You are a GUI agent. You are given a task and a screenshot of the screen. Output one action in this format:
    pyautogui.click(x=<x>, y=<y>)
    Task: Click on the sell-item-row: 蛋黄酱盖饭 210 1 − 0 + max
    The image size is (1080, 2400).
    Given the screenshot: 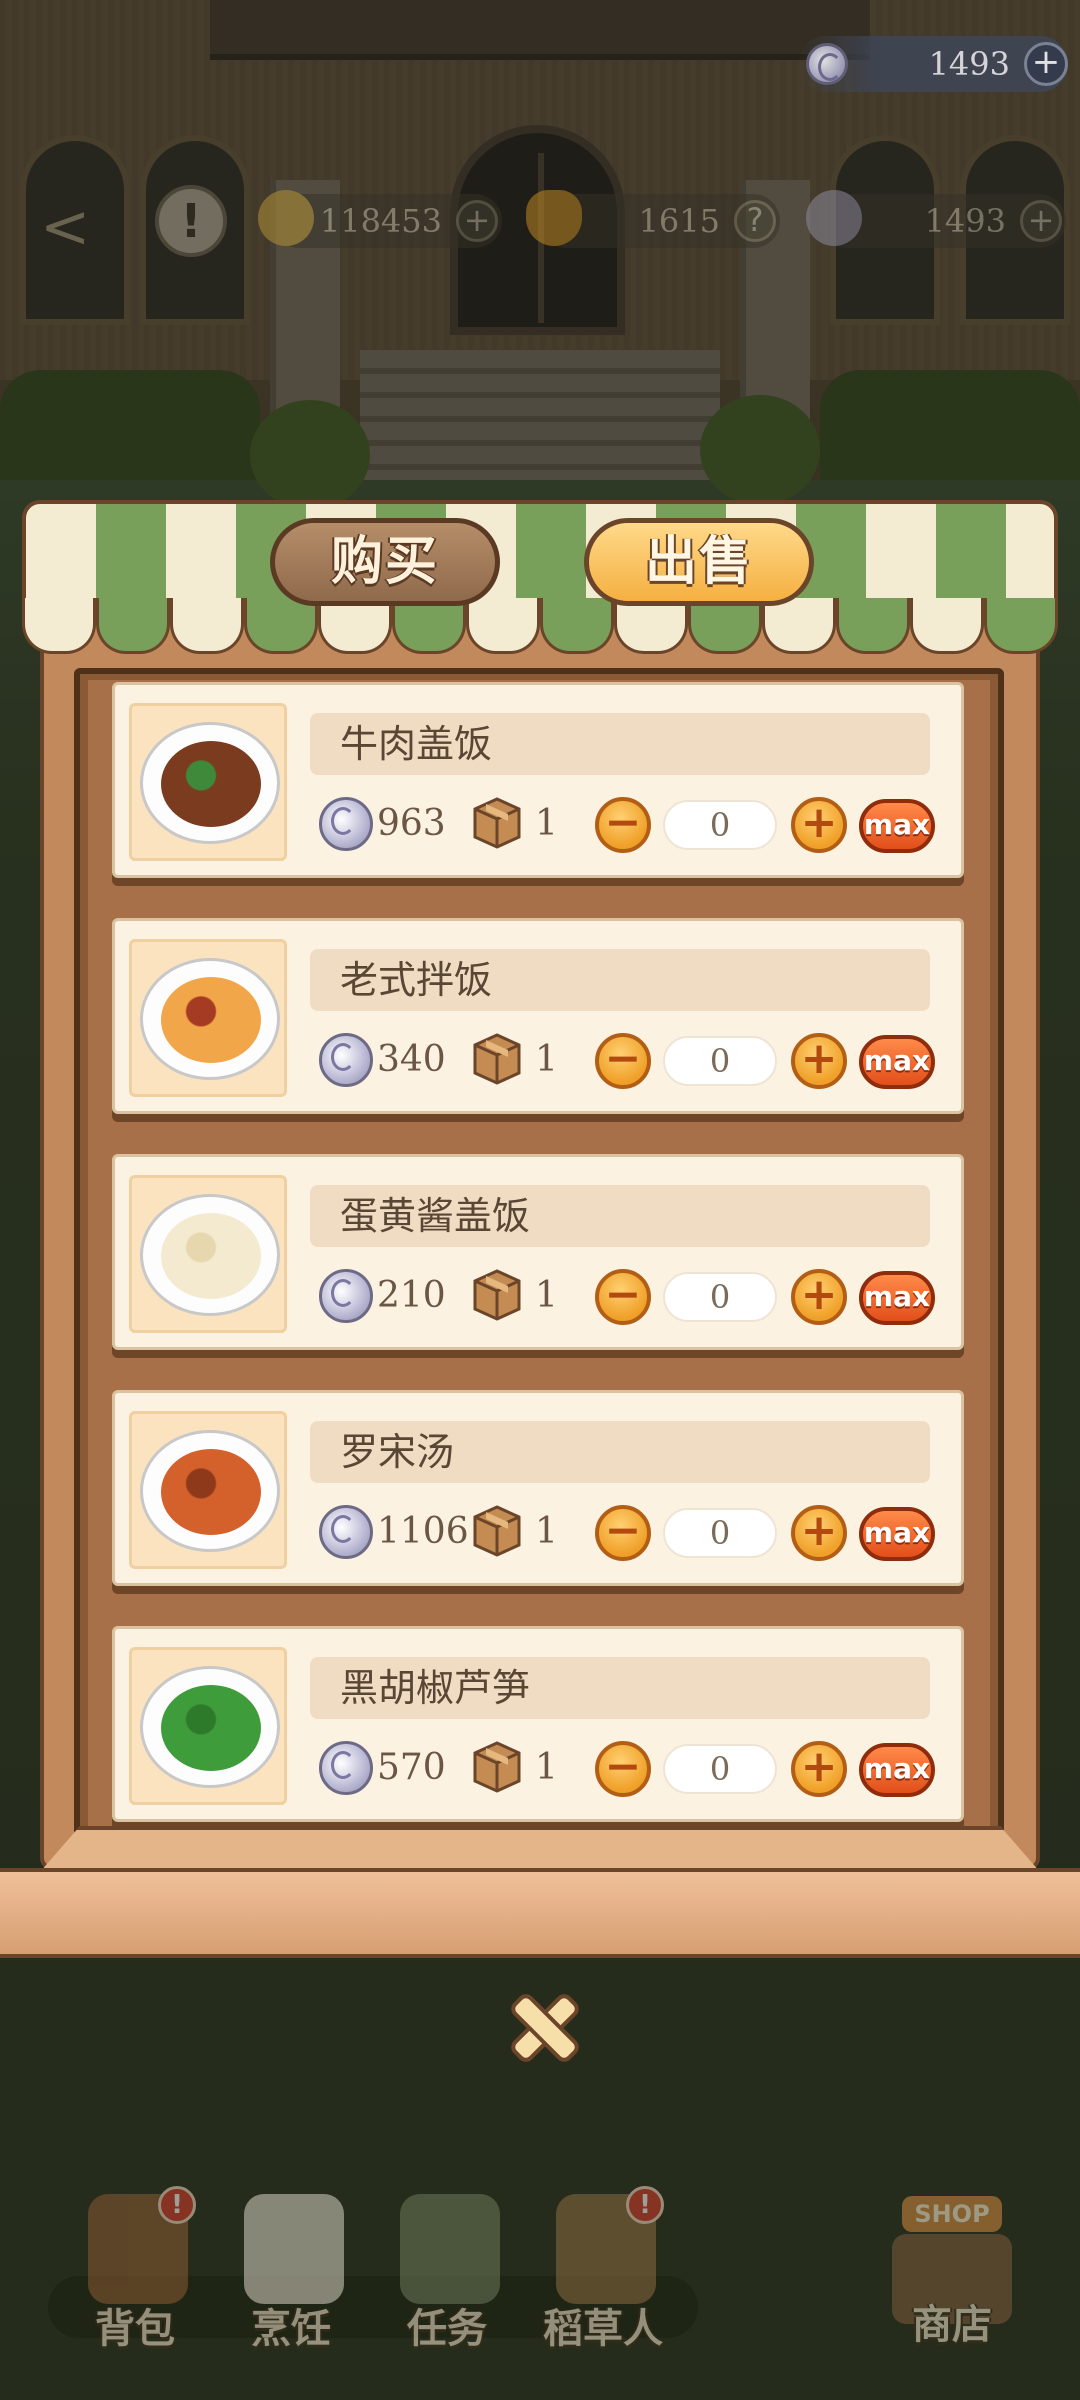 What is the action you would take?
    pyautogui.click(x=538, y=1252)
    